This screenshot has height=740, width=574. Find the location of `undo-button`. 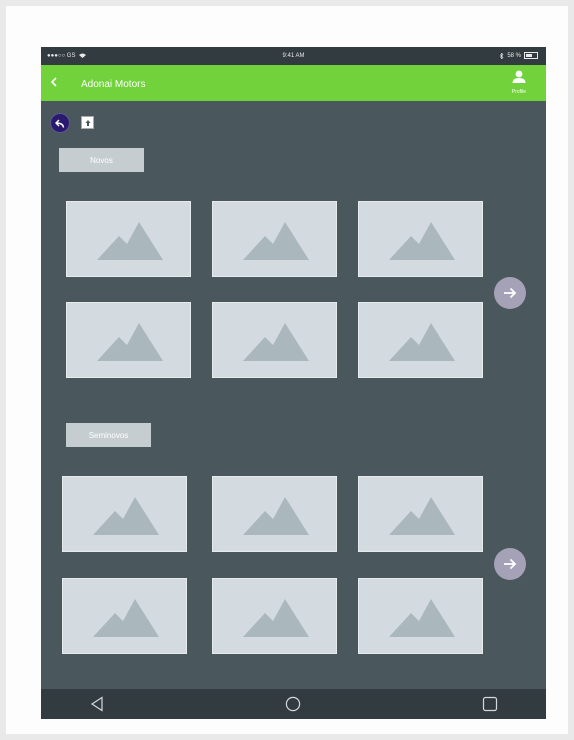

undo-button is located at coordinates (60, 123).